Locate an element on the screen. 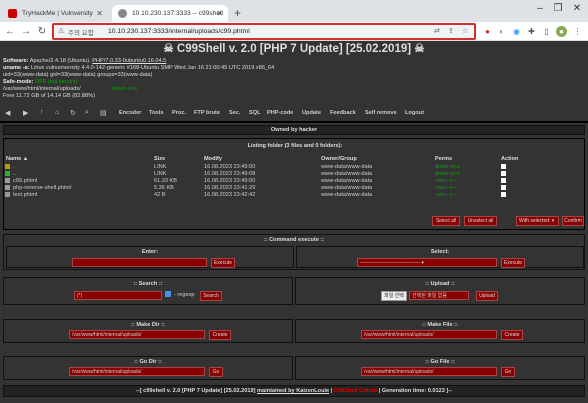 The width and height of the screenshot is (588, 403). home-icon: ⌂ is located at coordinates (57, 112).